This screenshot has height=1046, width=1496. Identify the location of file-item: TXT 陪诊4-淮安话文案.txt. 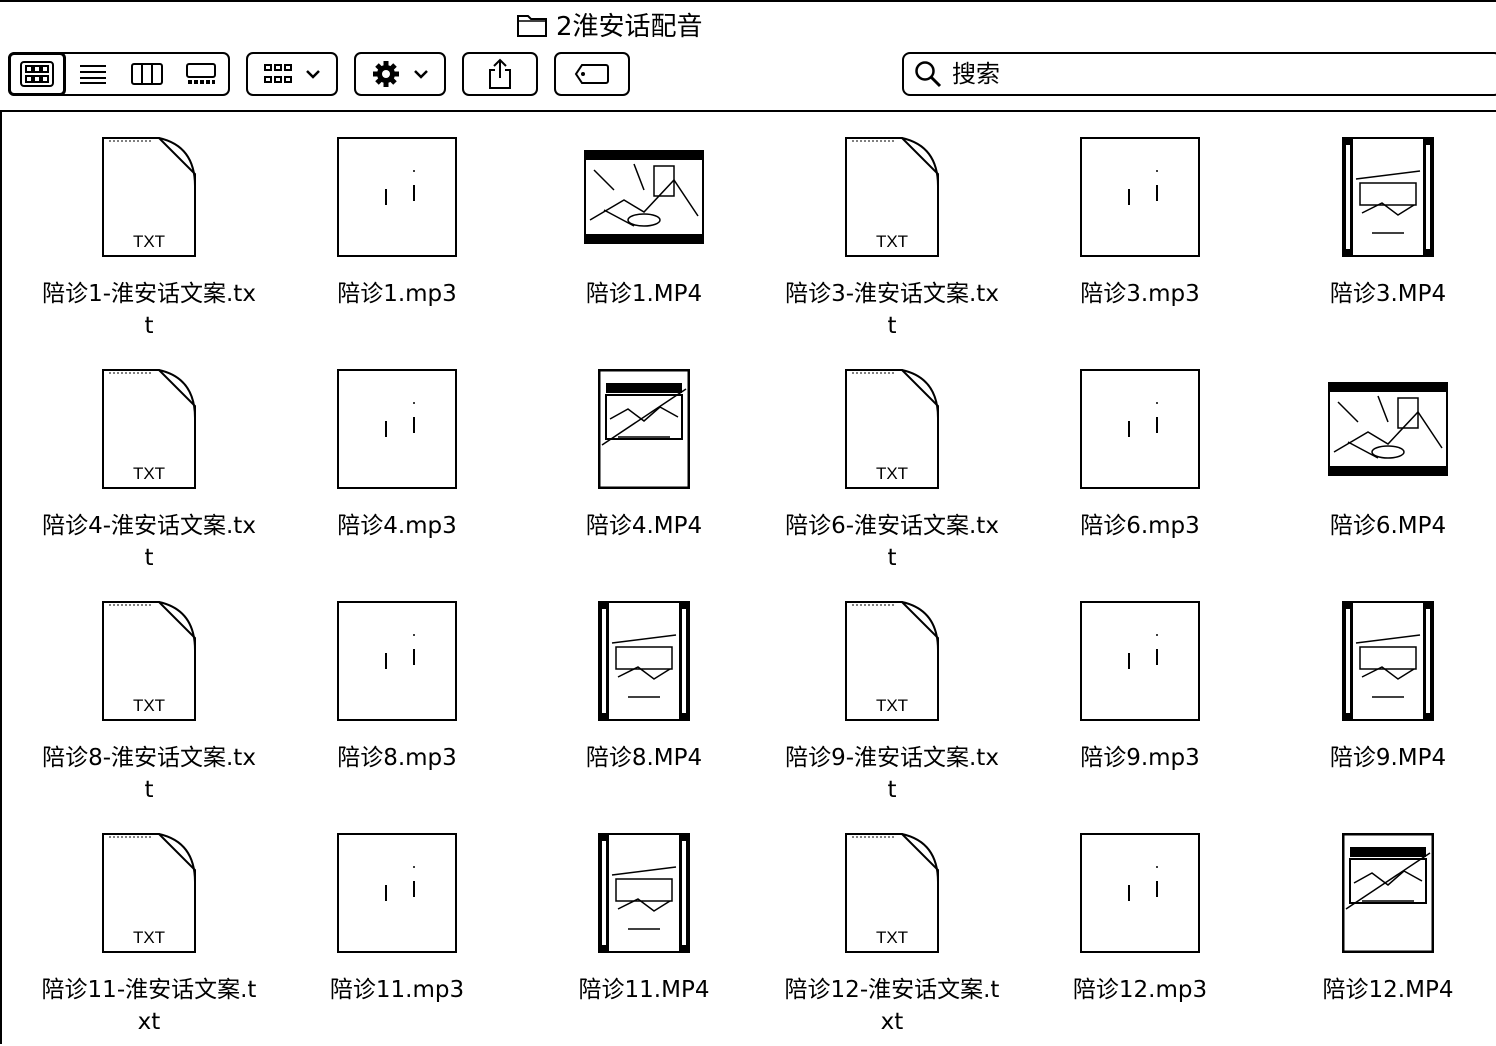
(149, 469).